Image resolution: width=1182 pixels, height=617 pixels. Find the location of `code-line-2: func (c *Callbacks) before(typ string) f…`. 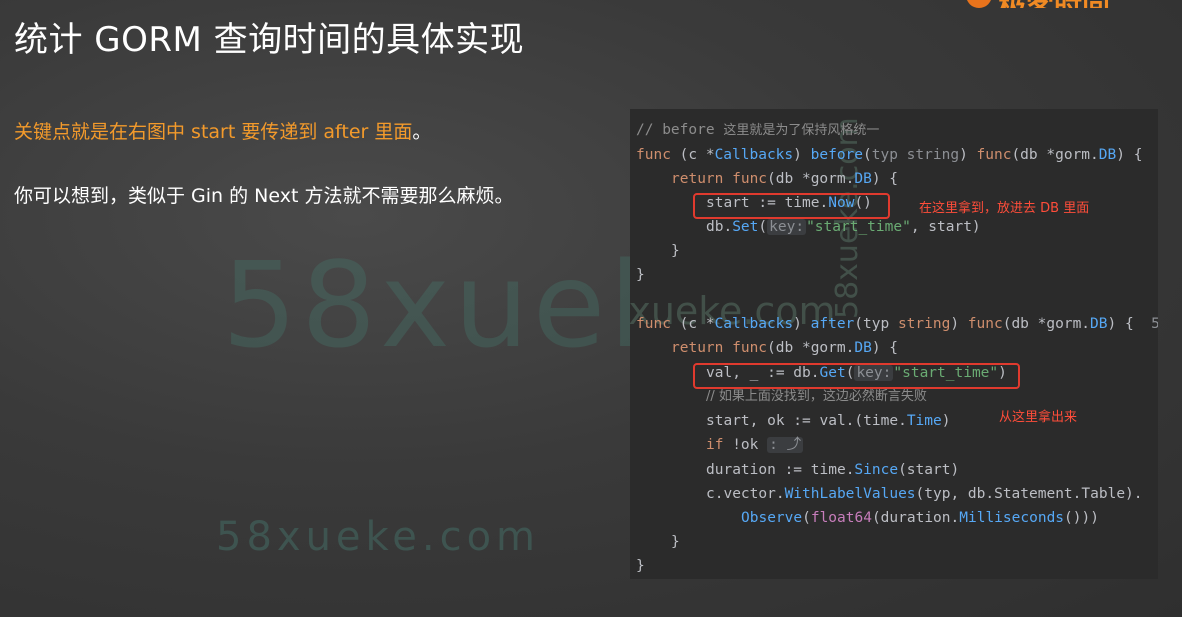

code-line-2: func (c *Callbacks) before(typ string) f… is located at coordinates (889, 155).